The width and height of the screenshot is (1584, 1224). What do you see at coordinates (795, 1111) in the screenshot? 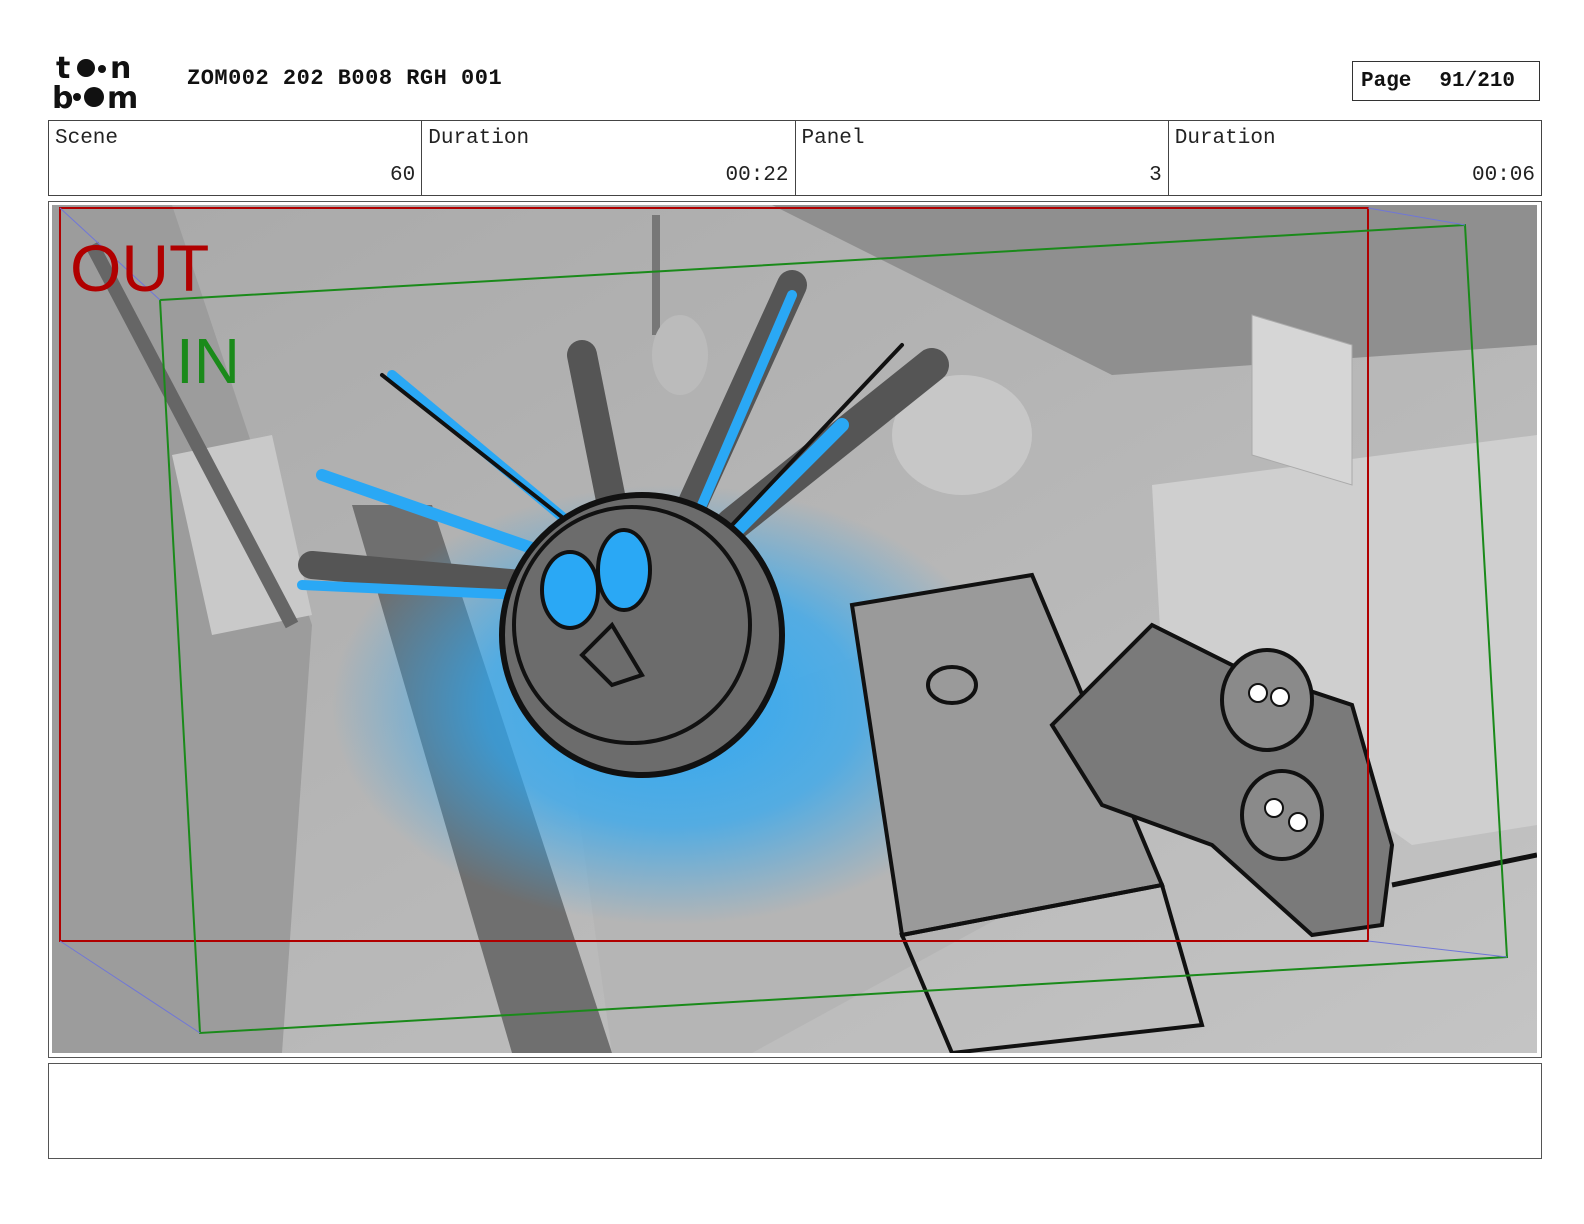
I see `panel-notes` at bounding box center [795, 1111].